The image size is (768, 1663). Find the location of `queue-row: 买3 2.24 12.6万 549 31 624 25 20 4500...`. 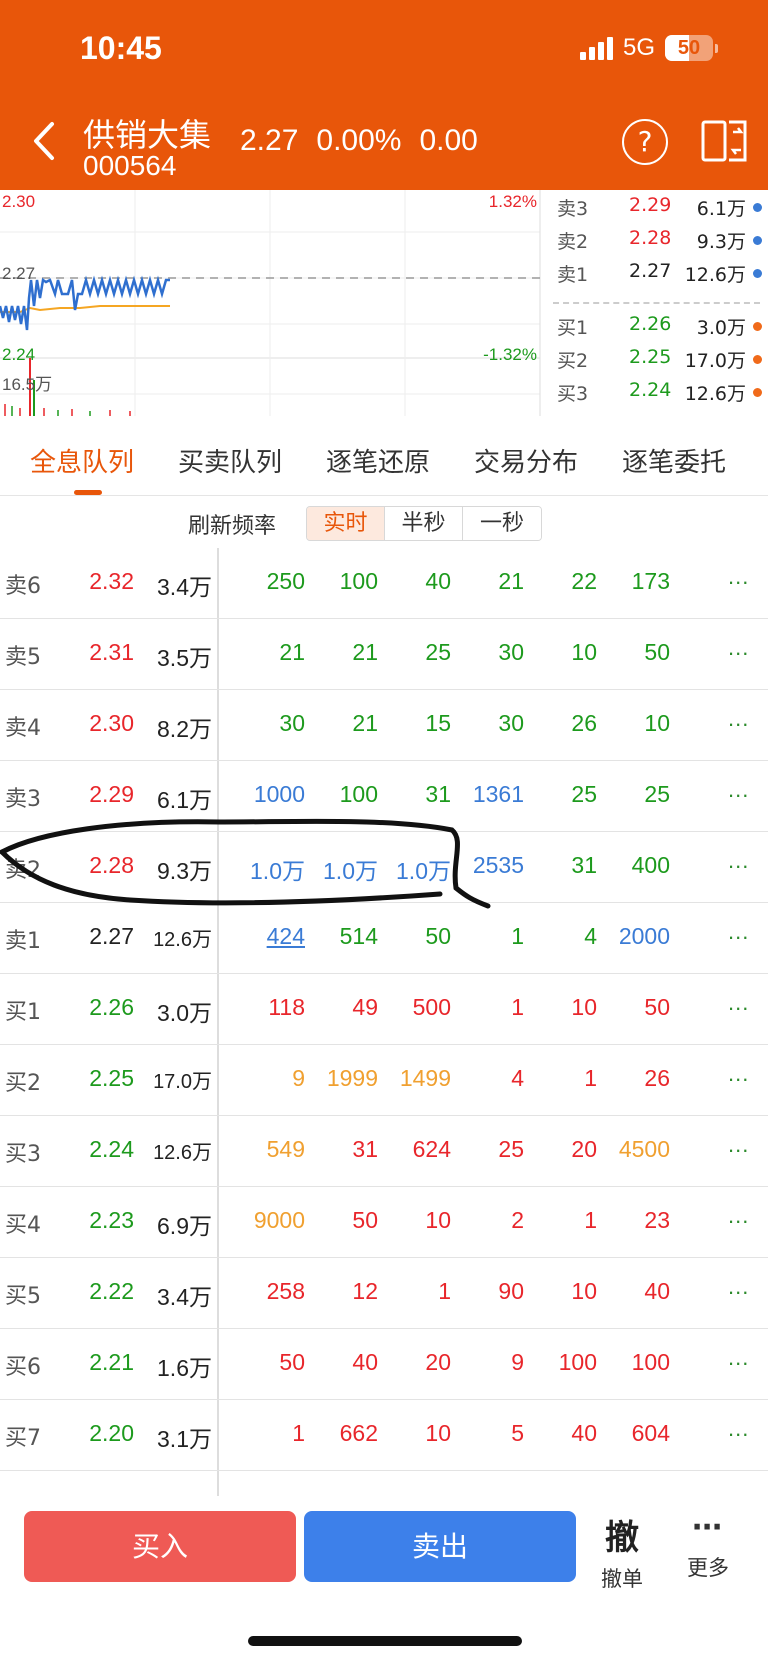

queue-row: 买3 2.24 12.6万 549 31 624 25 20 4500... is located at coordinates (384, 1151).